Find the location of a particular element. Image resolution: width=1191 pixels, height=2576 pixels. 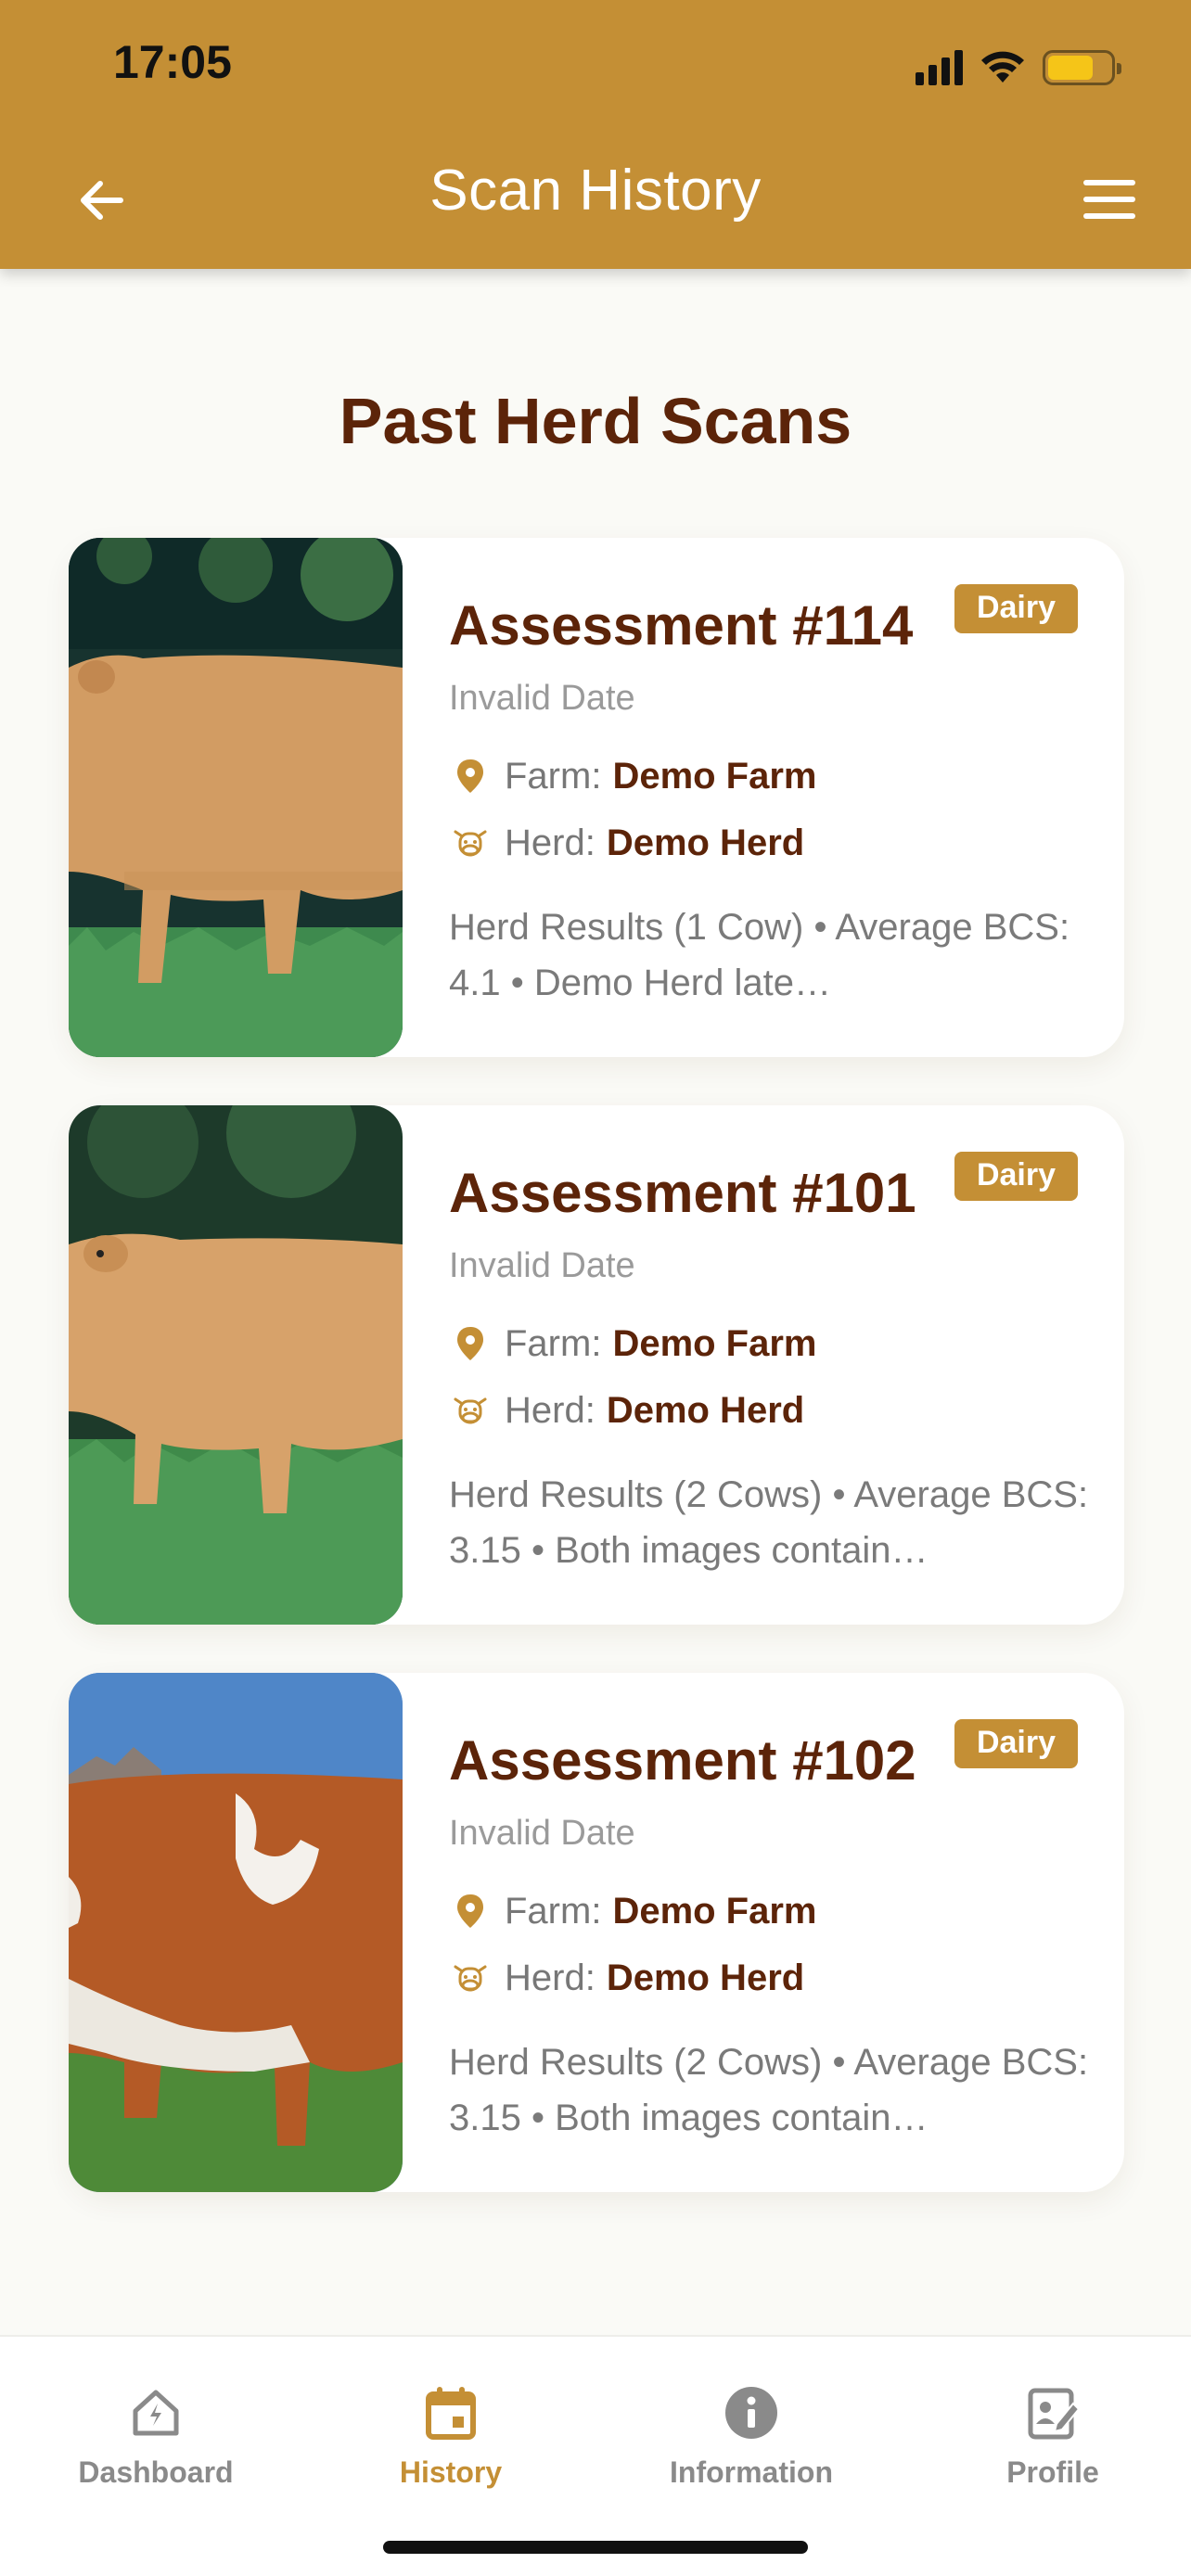

nav-label: History is located at coordinates (451, 2472).